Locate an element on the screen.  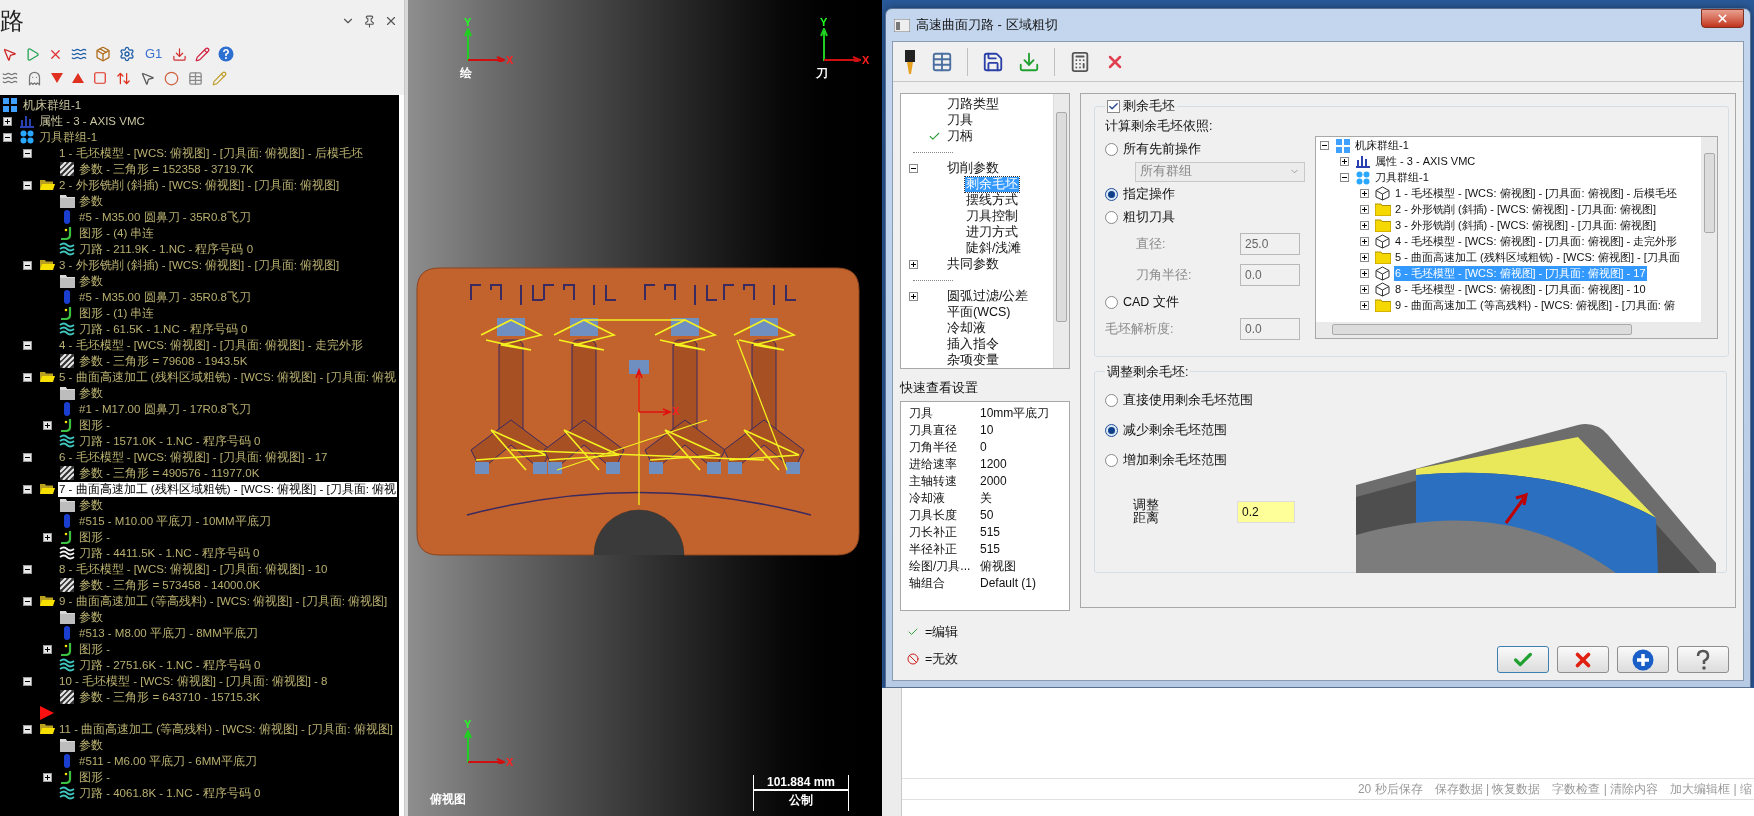
tree-item: 1 - 毛坯模型 - [WCS: 俯视图] - [刀具面: 俯视图] - 后模毛坯 is located at coordinates (211, 153).